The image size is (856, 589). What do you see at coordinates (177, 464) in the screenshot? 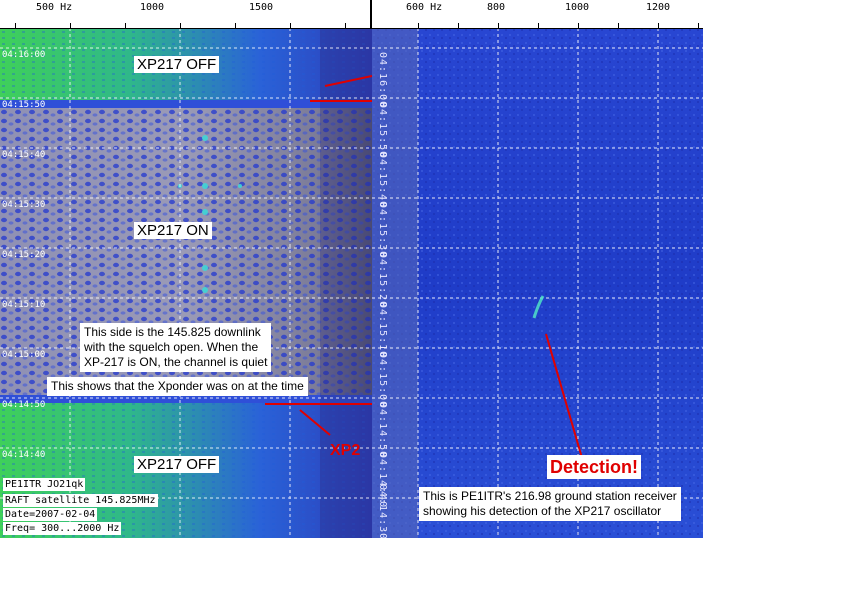
I see `xp217-off-bottom-label: XP217 OFF` at bounding box center [177, 464].